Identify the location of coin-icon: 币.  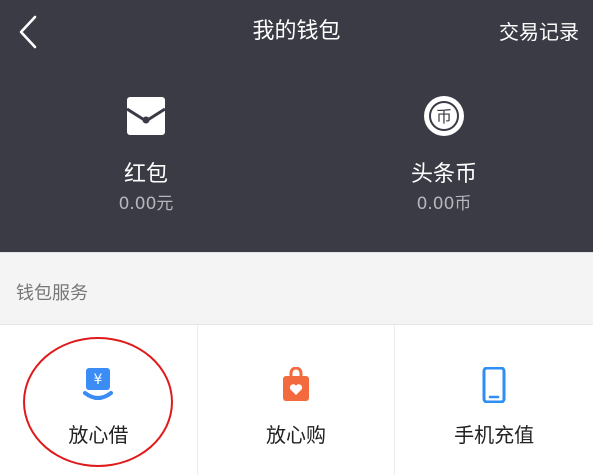
(444, 116).